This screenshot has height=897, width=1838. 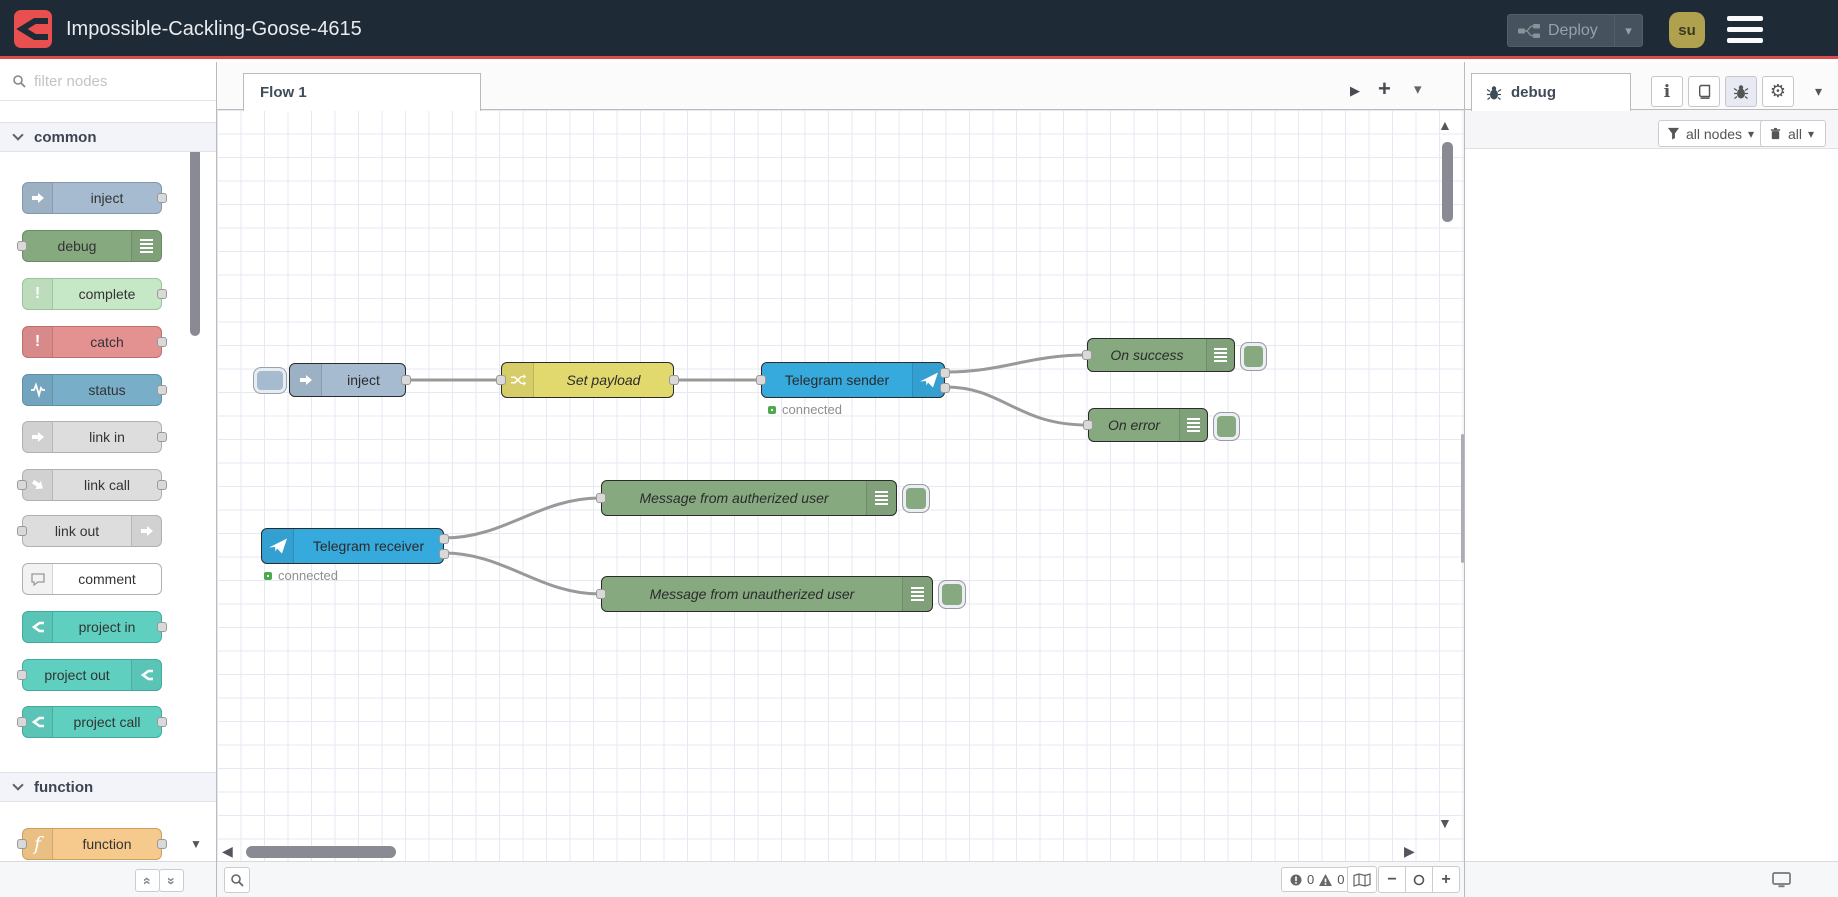 I want to click on palette-expand-all-button: », so click(x=171, y=880).